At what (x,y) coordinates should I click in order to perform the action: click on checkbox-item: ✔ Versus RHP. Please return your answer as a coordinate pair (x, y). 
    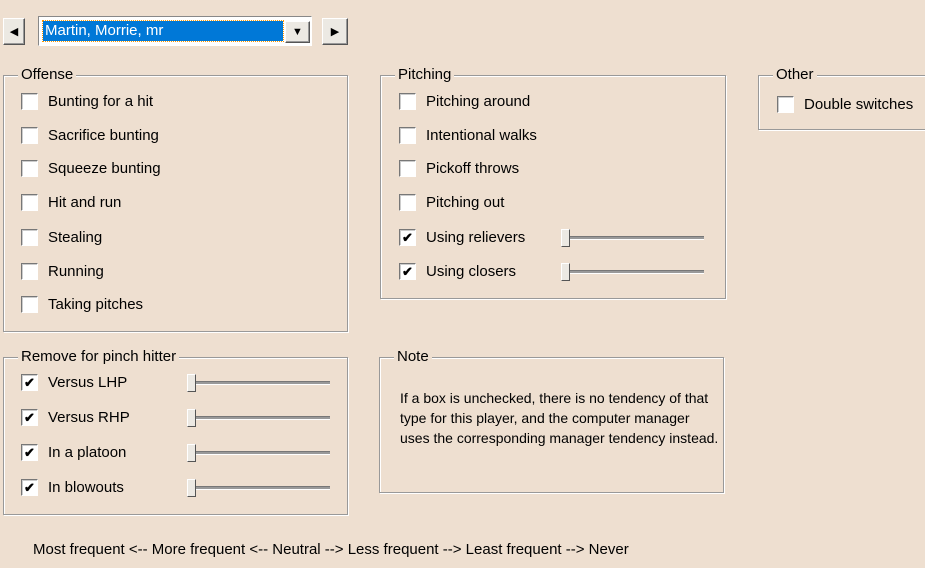
    Looking at the image, I should click on (75, 417).